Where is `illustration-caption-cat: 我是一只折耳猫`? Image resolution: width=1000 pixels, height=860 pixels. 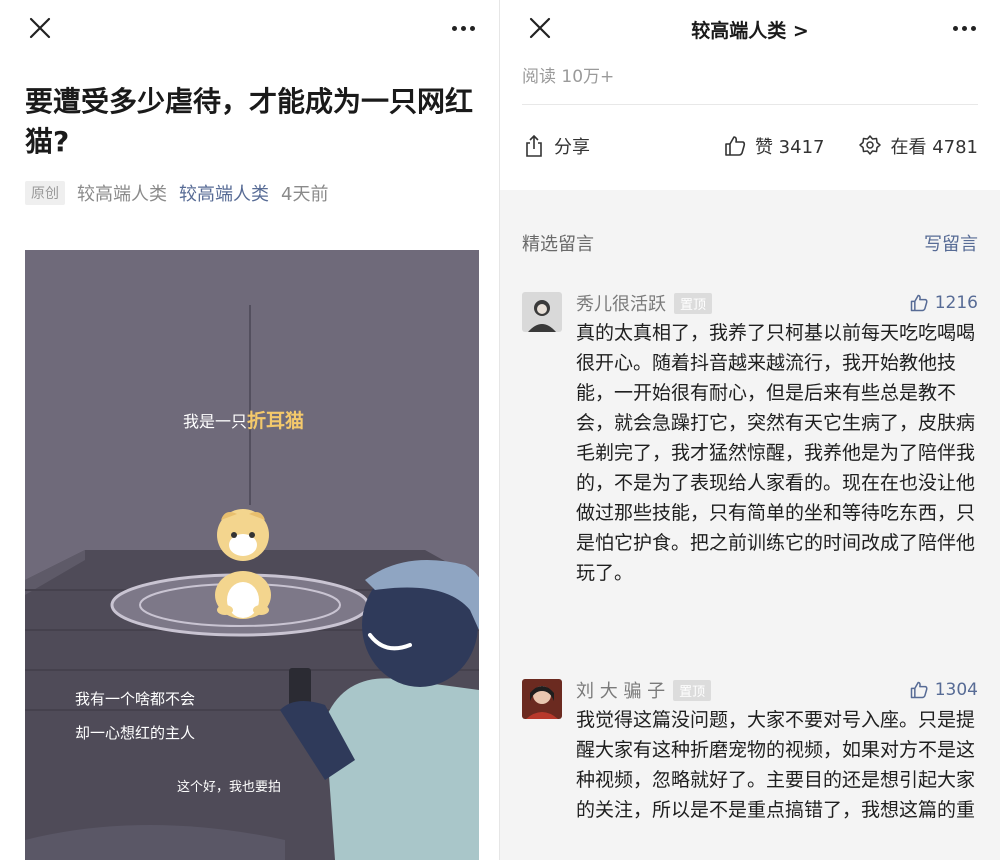
illustration-caption-cat: 我是一只折耳猫 is located at coordinates (243, 419).